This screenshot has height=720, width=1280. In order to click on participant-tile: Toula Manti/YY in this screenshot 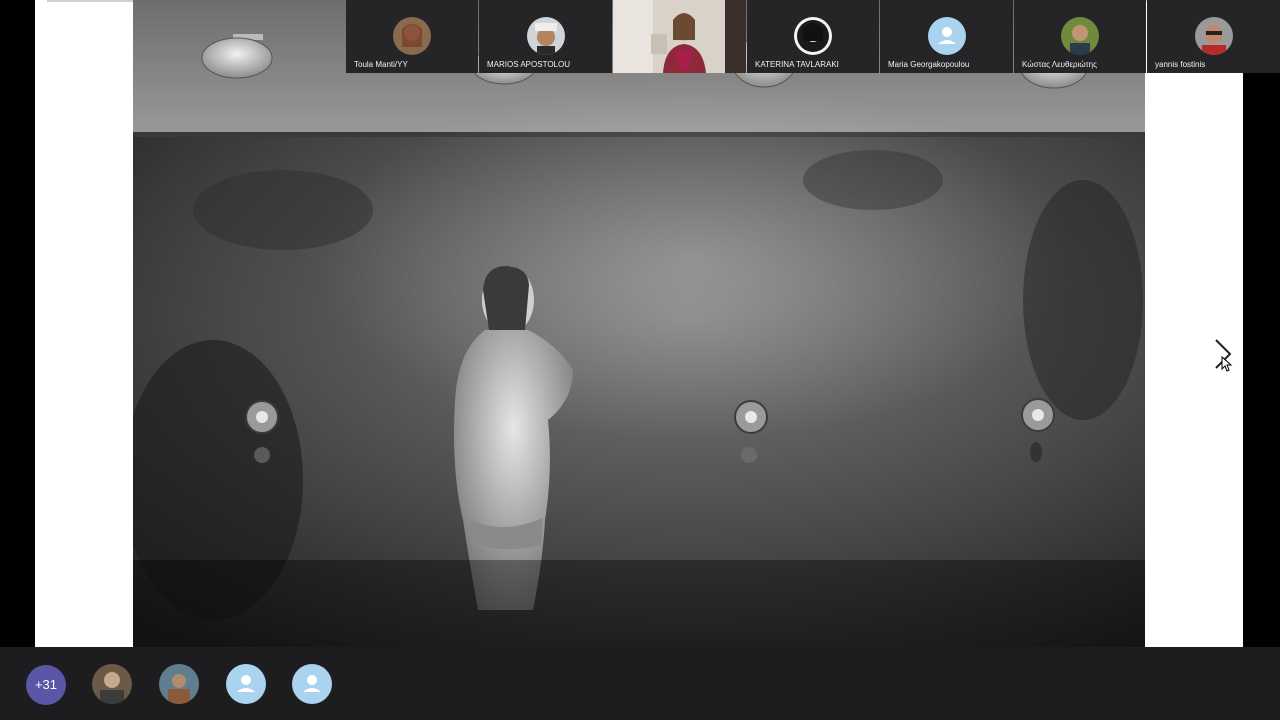, I will do `click(412, 36)`.